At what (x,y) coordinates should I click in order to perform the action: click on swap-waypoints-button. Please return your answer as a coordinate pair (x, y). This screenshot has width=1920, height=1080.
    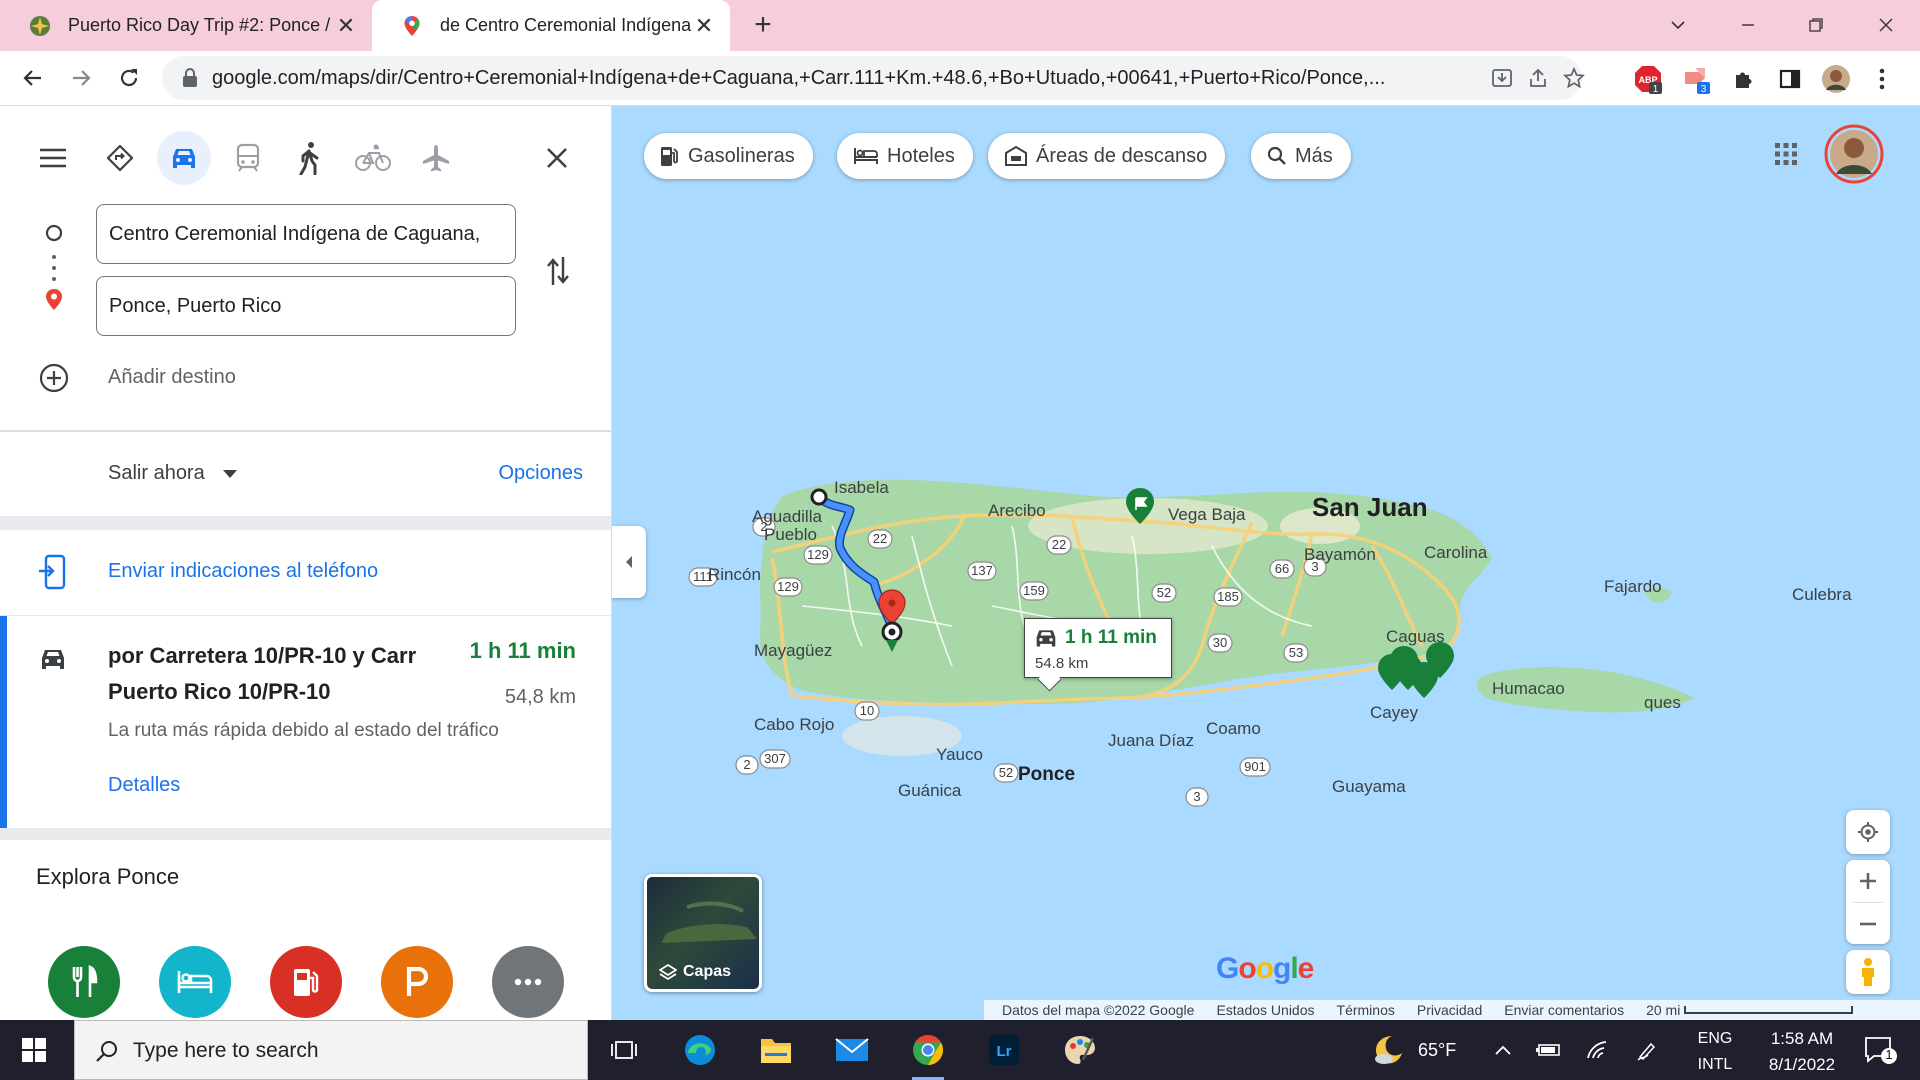
    Looking at the image, I should click on (558, 271).